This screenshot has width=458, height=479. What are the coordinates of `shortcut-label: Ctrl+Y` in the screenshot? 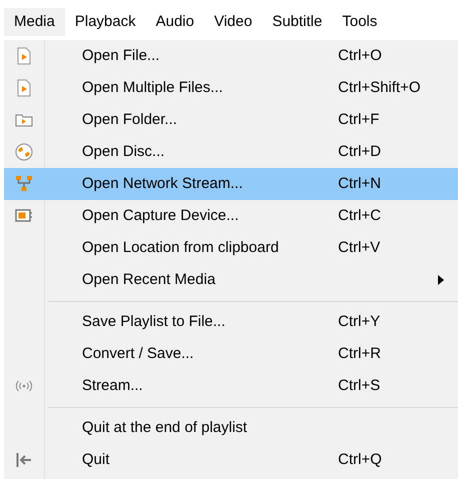 It's located at (359, 322).